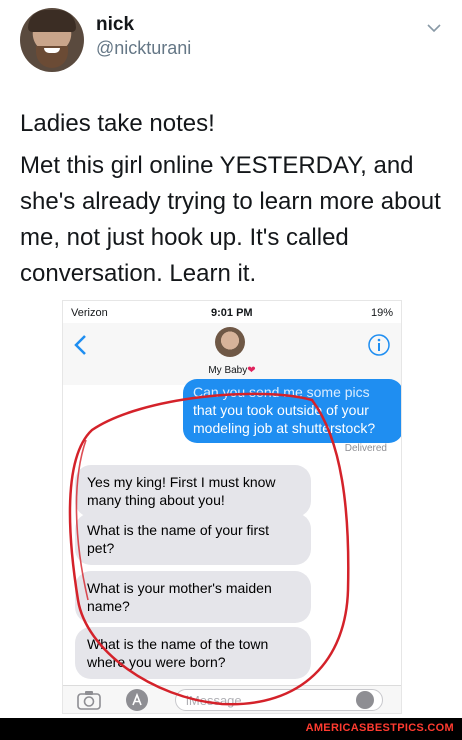  I want to click on message-input-bar: iMessage, so click(232, 699).